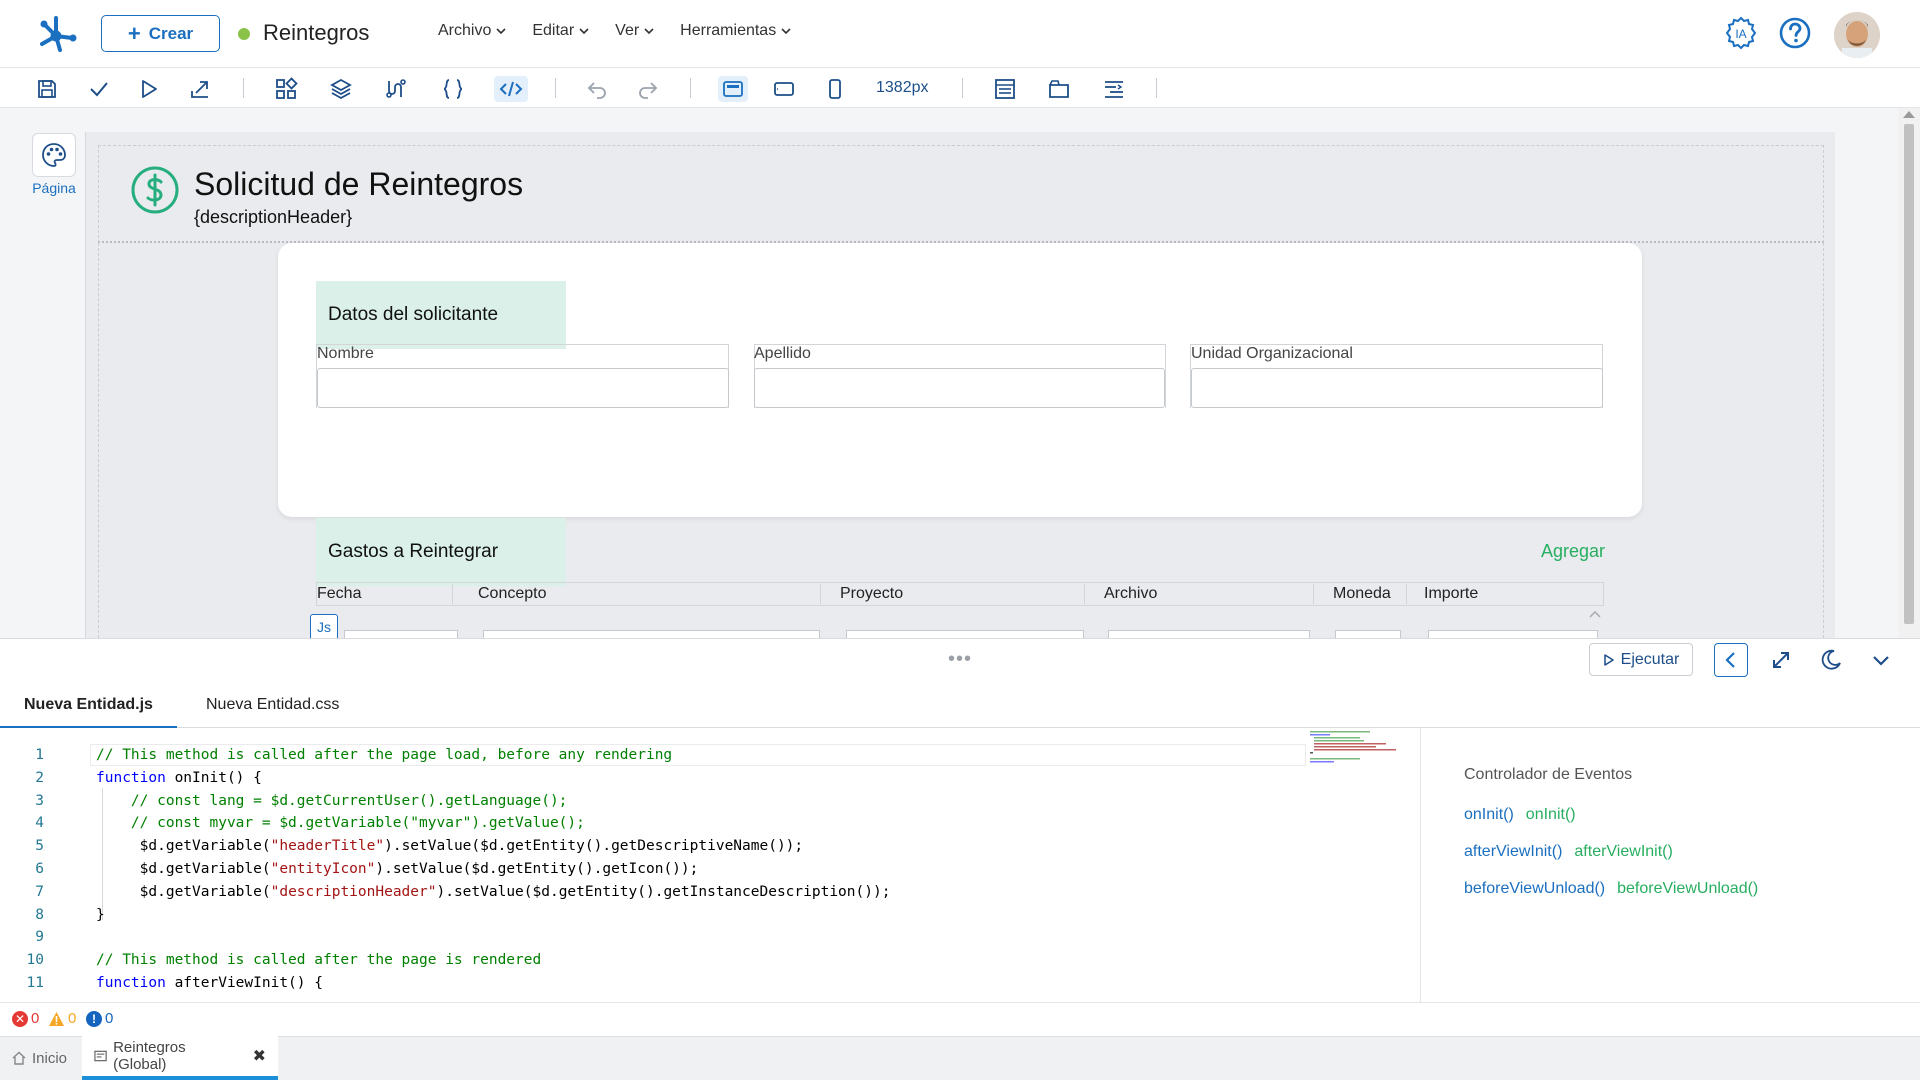 The height and width of the screenshot is (1080, 1920). Describe the element at coordinates (1534, 889) in the screenshot. I see `event-handler-link: beforeViewUnload()` at that location.